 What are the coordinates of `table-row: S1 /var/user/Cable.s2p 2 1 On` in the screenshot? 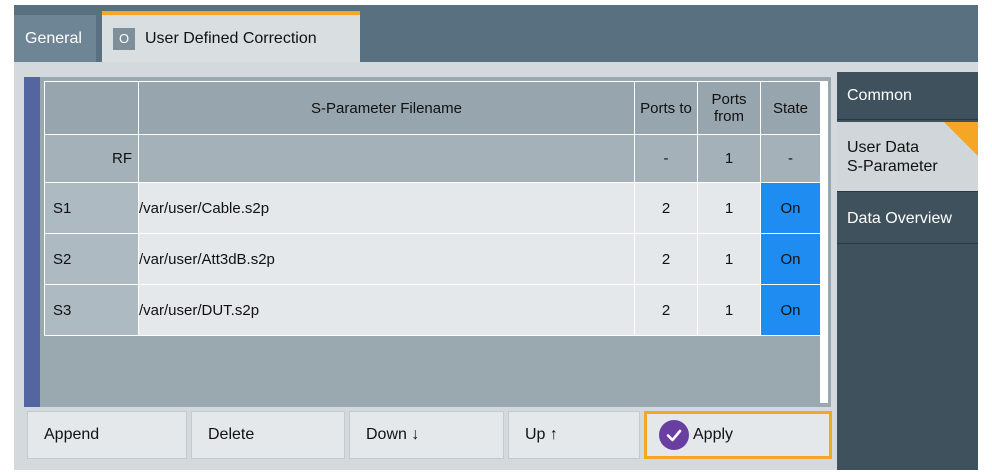 It's located at (432, 208).